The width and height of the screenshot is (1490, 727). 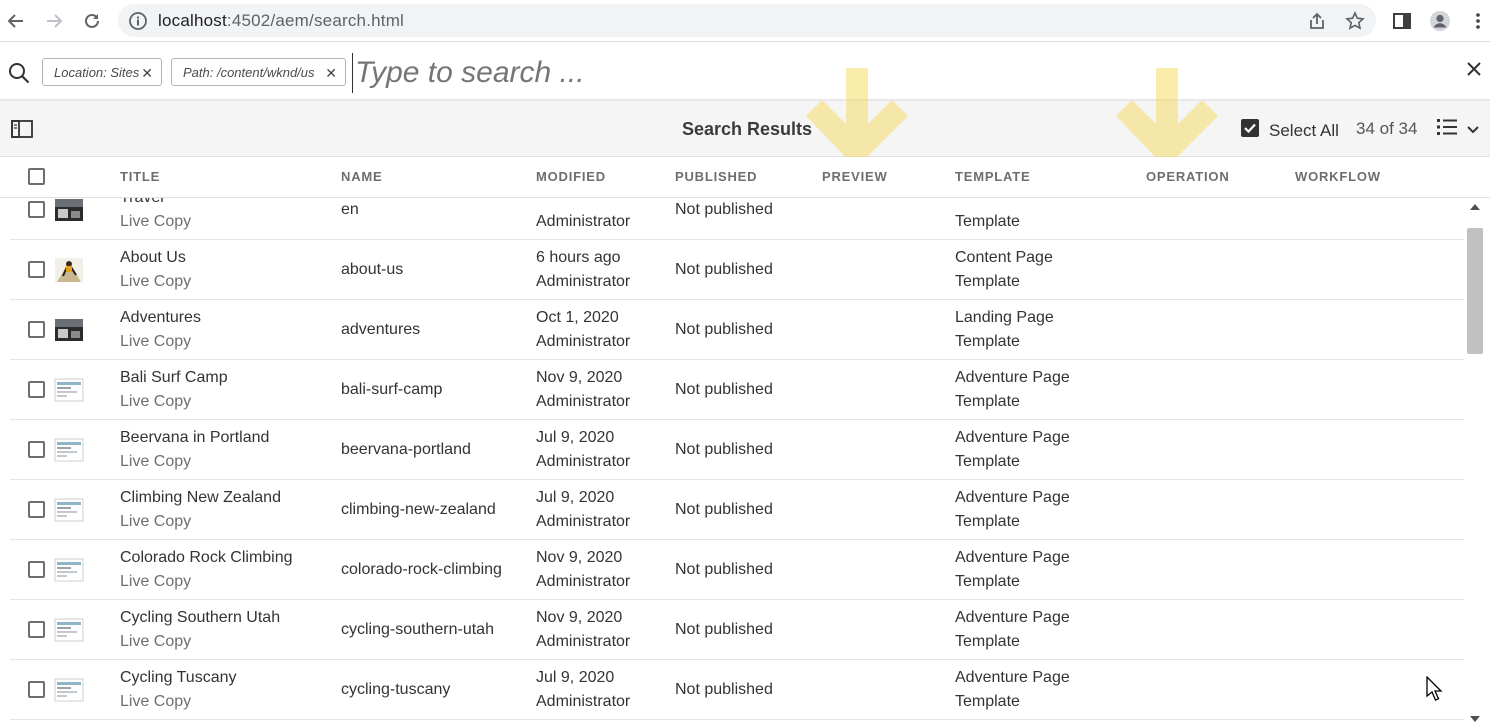 I want to click on cell-title: About Us Live Copy, so click(x=155, y=270).